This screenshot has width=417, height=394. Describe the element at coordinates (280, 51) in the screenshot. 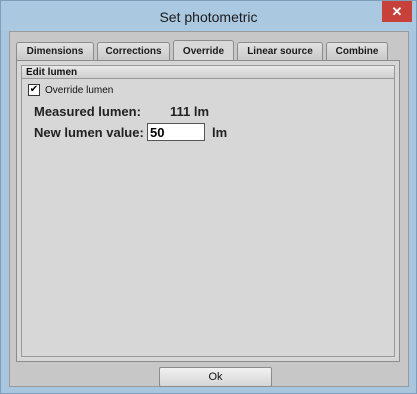

I see `tab-linear-source: Linear source` at that location.